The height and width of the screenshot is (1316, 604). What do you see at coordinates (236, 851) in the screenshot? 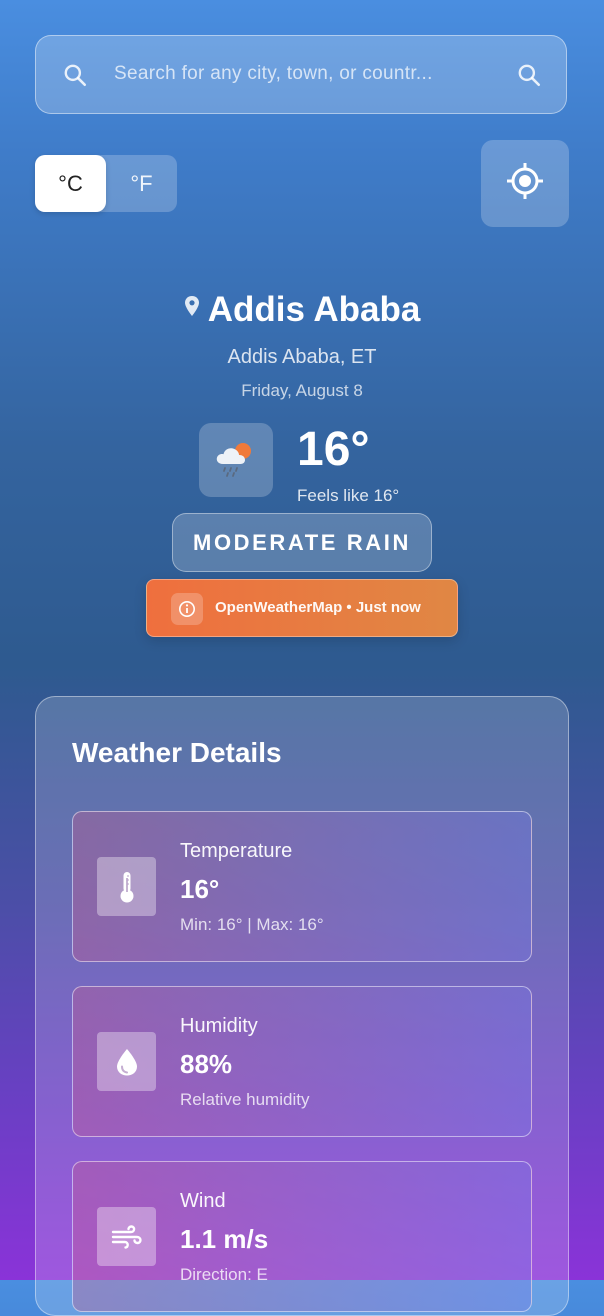
I see `detail-label: Temperature` at bounding box center [236, 851].